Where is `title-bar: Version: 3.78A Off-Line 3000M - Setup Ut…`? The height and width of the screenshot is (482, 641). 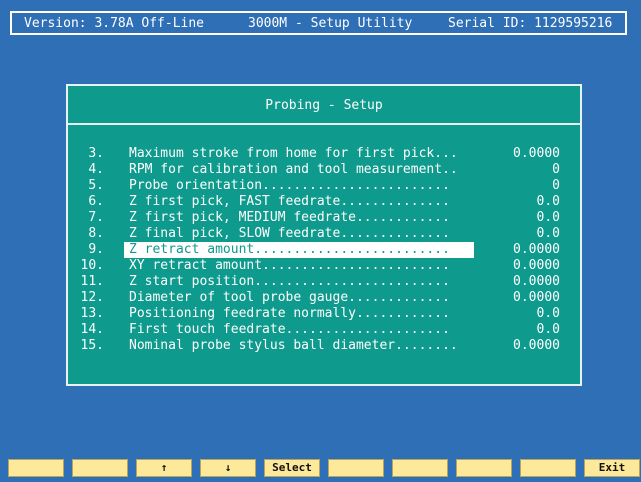
title-bar: Version: 3.78A Off-Line 3000M - Setup Ut… is located at coordinates (318, 23).